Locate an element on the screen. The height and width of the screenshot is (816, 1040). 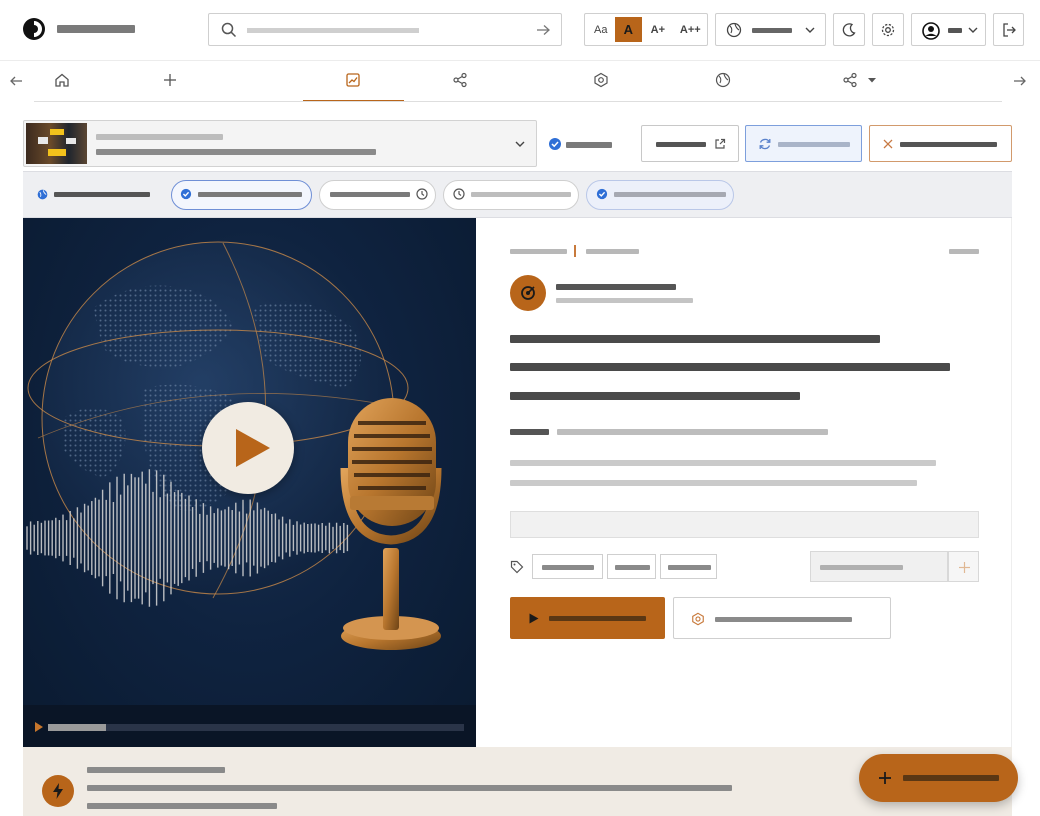
tag-icon is located at coordinates (517, 567).